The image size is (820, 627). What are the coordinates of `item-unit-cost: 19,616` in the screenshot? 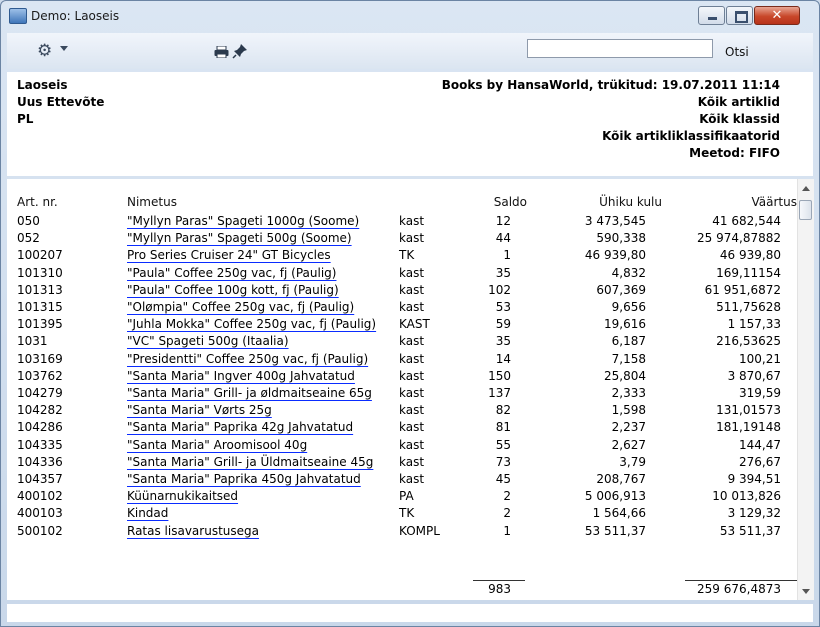 It's located at (625, 324).